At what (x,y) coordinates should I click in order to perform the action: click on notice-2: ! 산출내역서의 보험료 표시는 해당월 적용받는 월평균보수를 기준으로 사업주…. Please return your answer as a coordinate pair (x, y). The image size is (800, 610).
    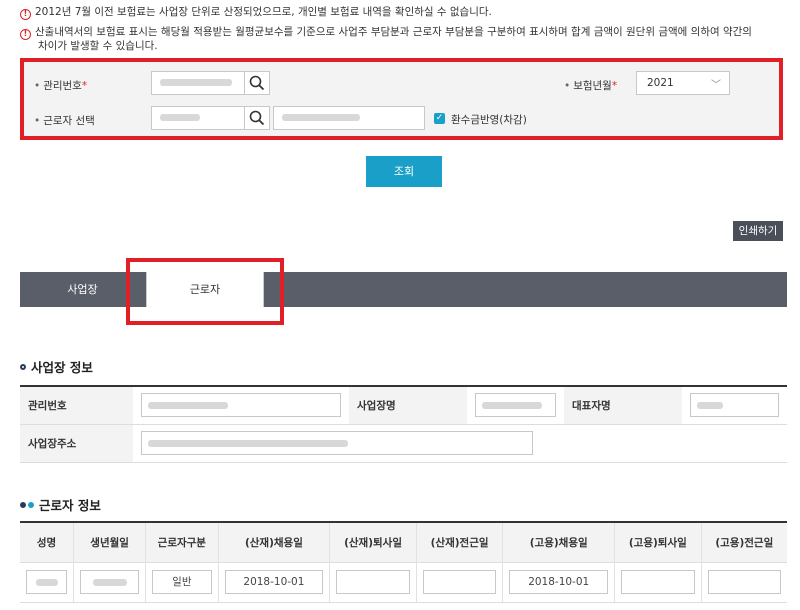
    Looking at the image, I should click on (405, 39).